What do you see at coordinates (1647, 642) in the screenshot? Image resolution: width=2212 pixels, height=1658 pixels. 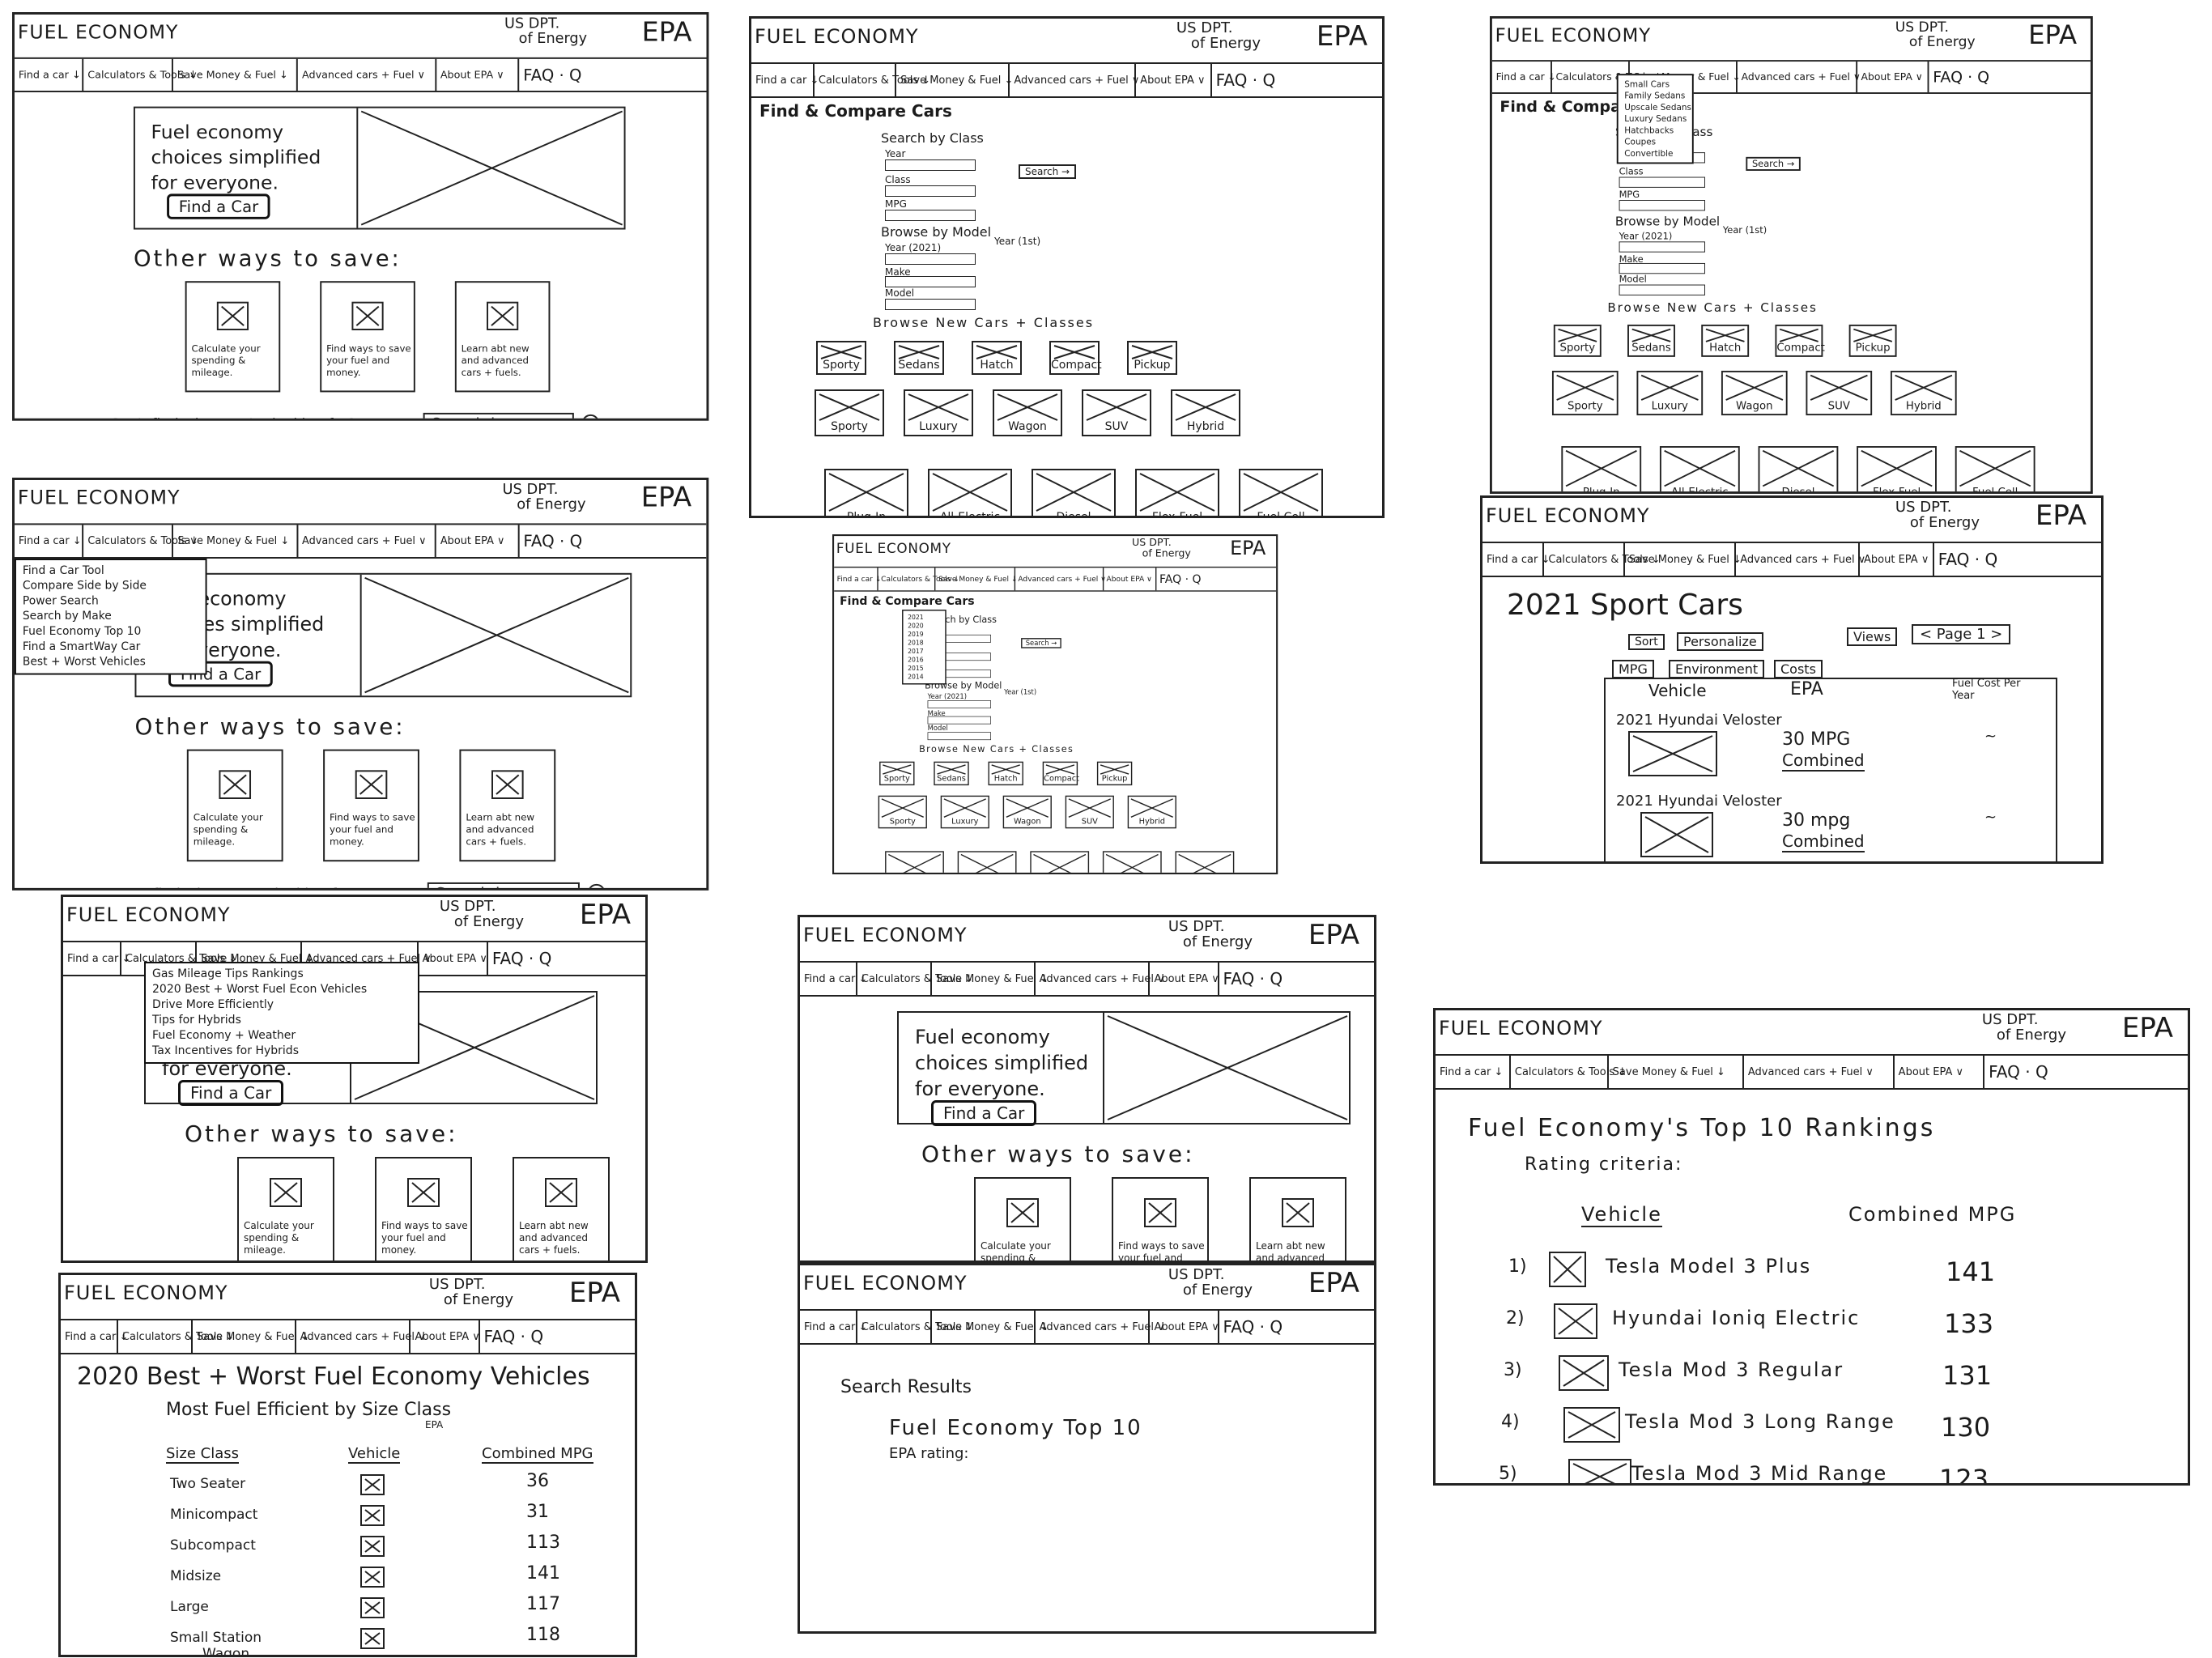 I see `sort-button: Sort` at bounding box center [1647, 642].